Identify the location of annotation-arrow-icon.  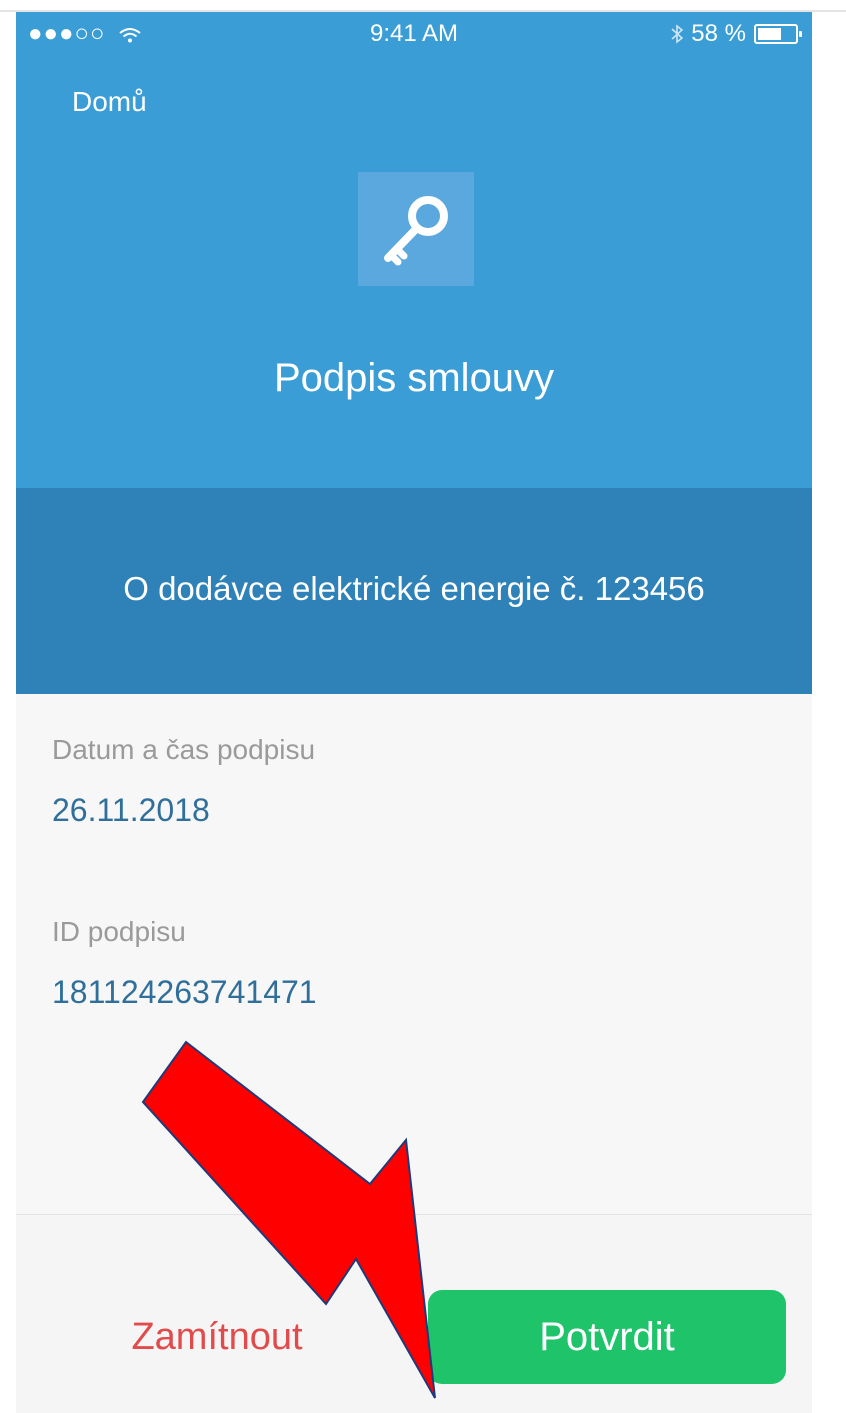
(288, 1219).